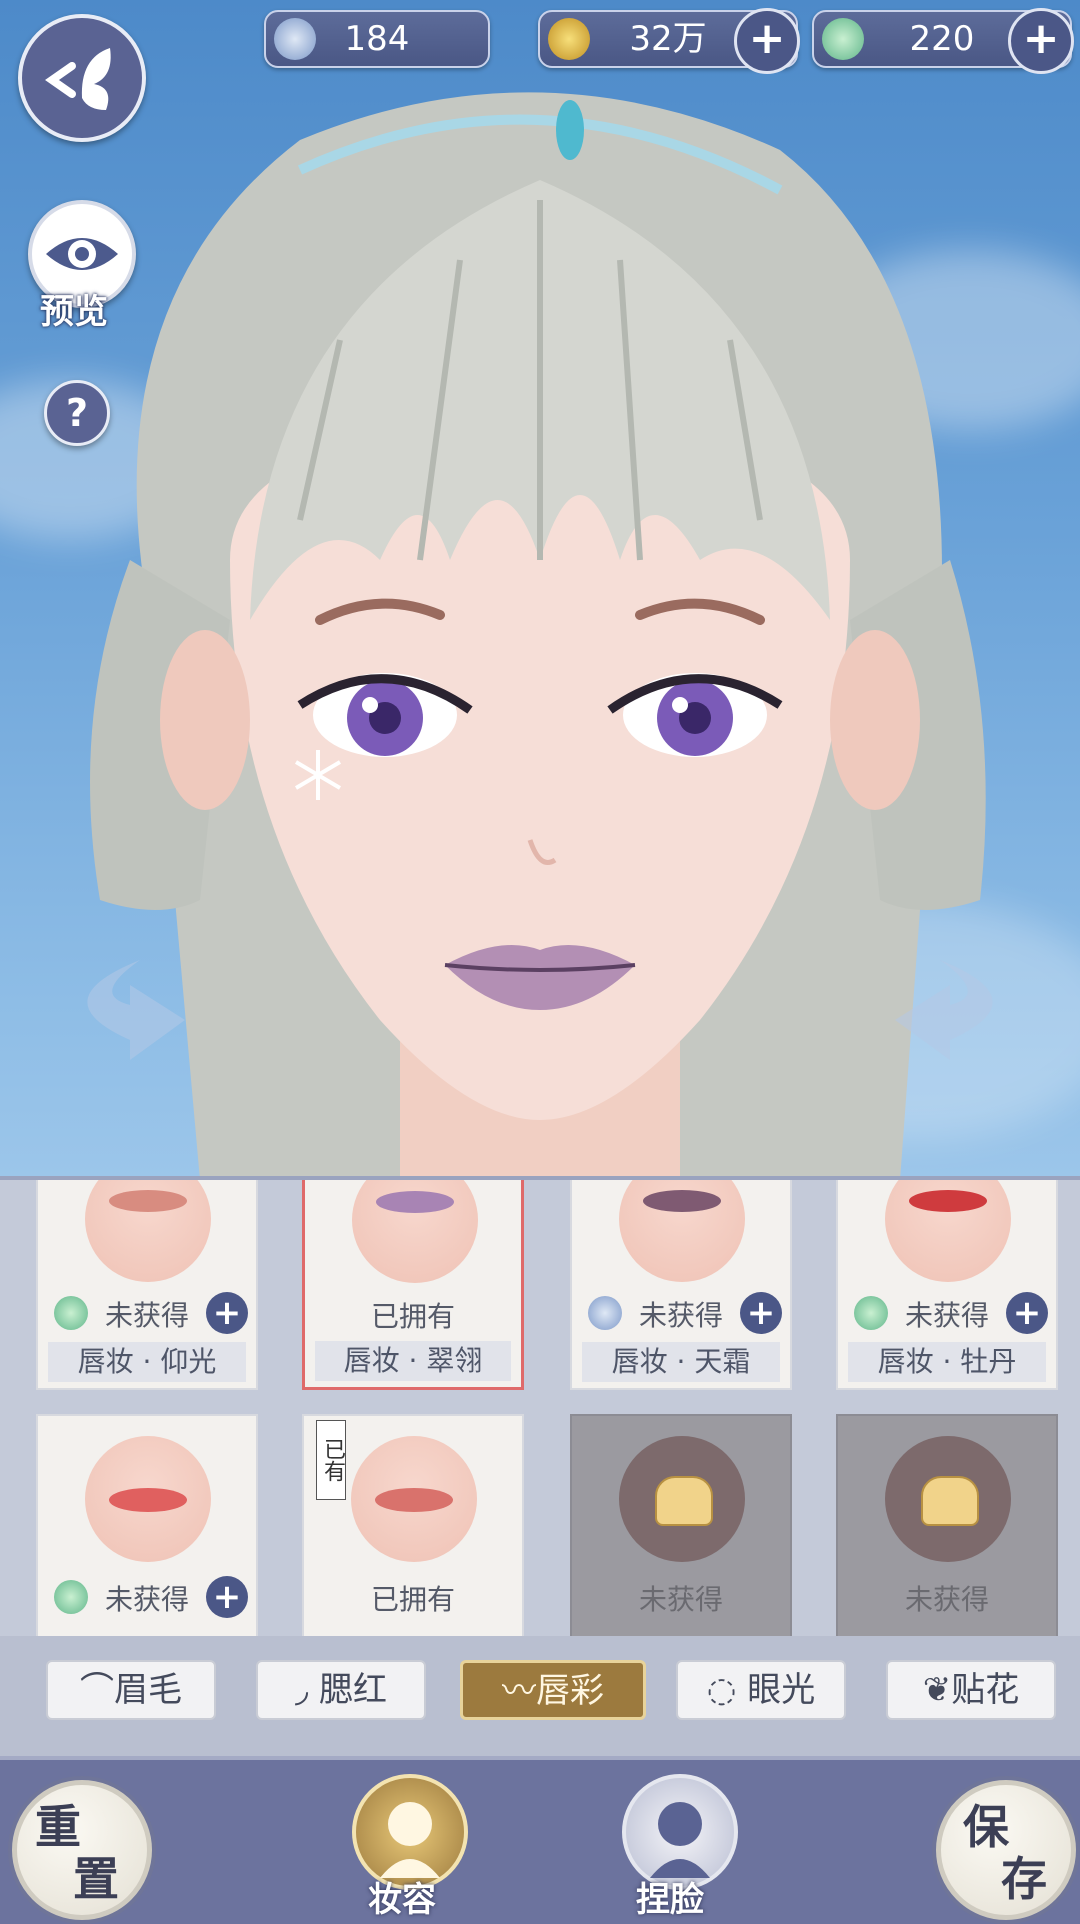  What do you see at coordinates (78, 79) in the screenshot?
I see `butterfly-back-icon` at bounding box center [78, 79].